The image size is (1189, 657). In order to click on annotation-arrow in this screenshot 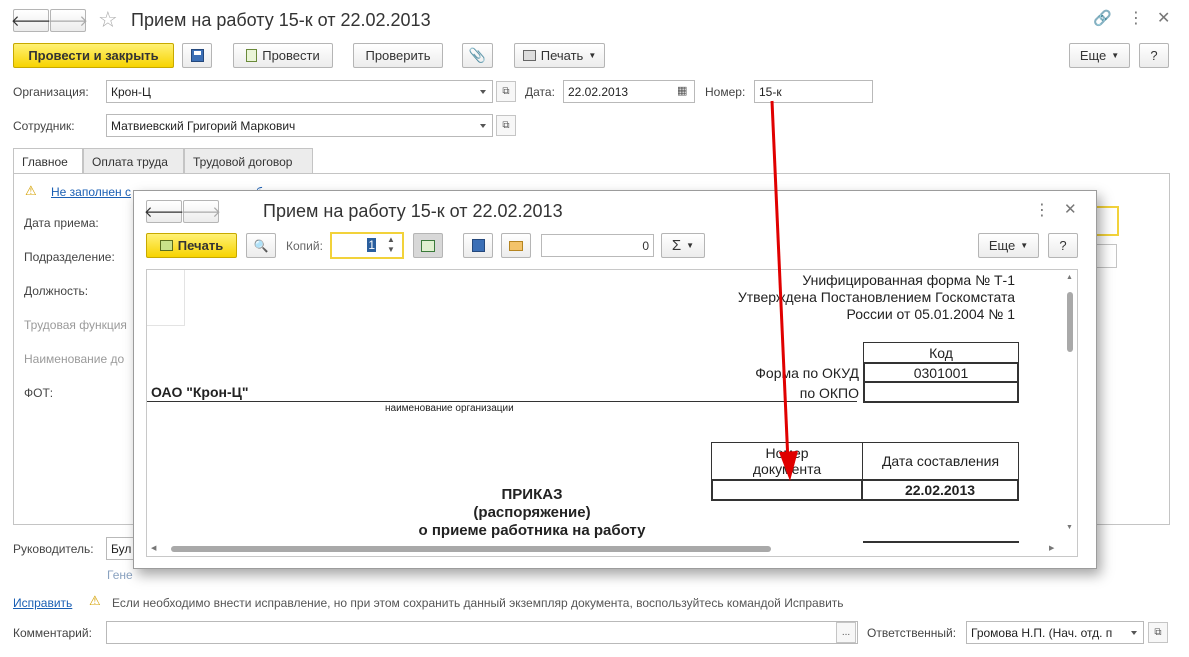, I will do `click(784, 290)`.